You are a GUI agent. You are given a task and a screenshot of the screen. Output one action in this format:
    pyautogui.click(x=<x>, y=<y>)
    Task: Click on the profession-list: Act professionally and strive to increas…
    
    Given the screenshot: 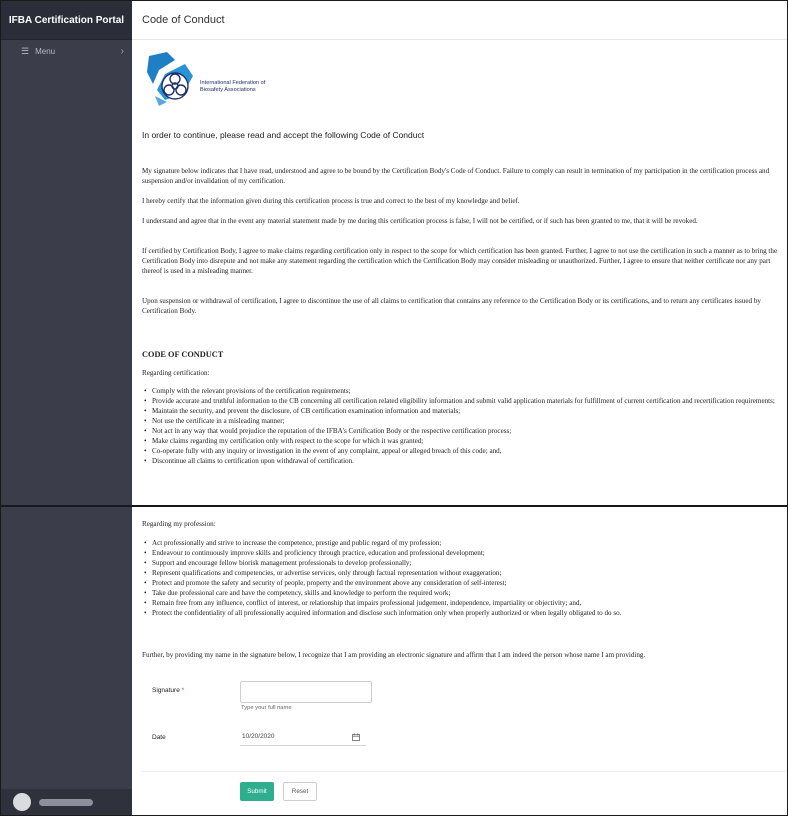 What is the action you would take?
    pyautogui.click(x=461, y=578)
    